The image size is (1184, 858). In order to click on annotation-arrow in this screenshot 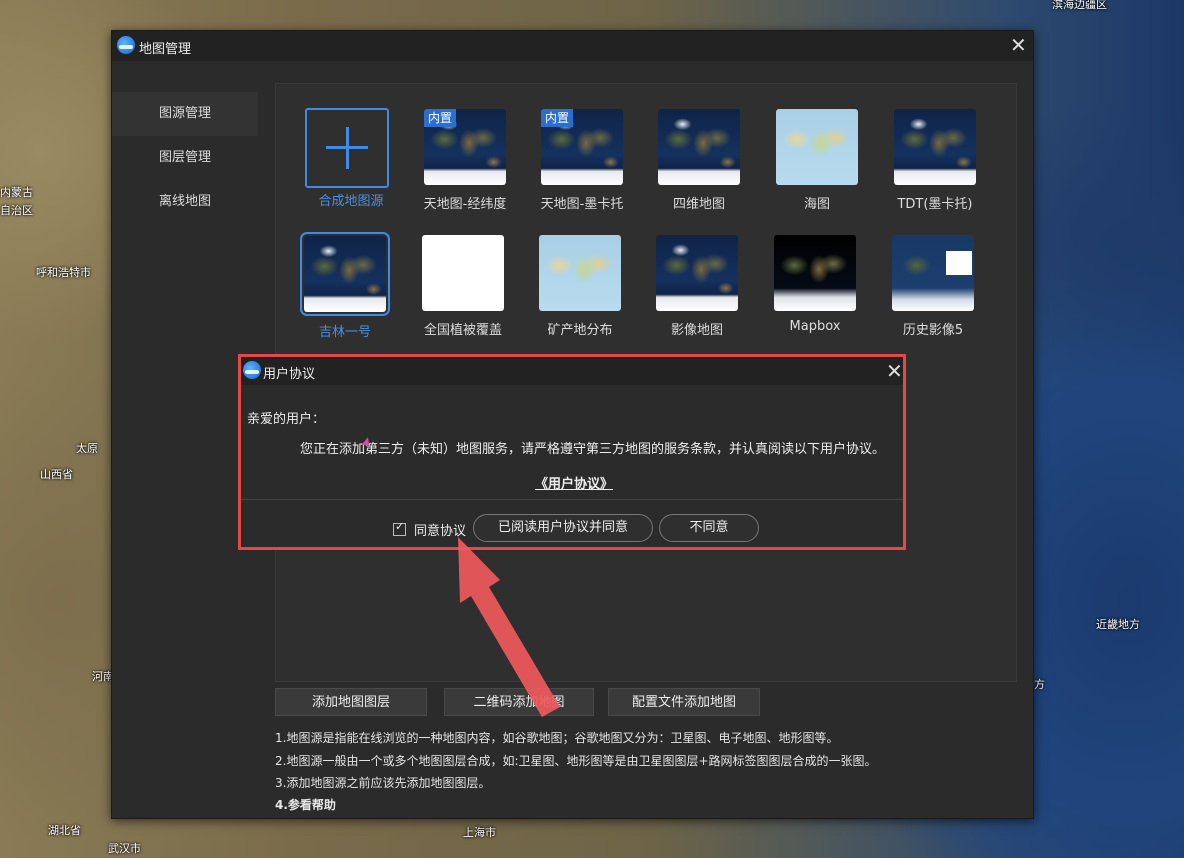, I will do `click(509, 627)`.